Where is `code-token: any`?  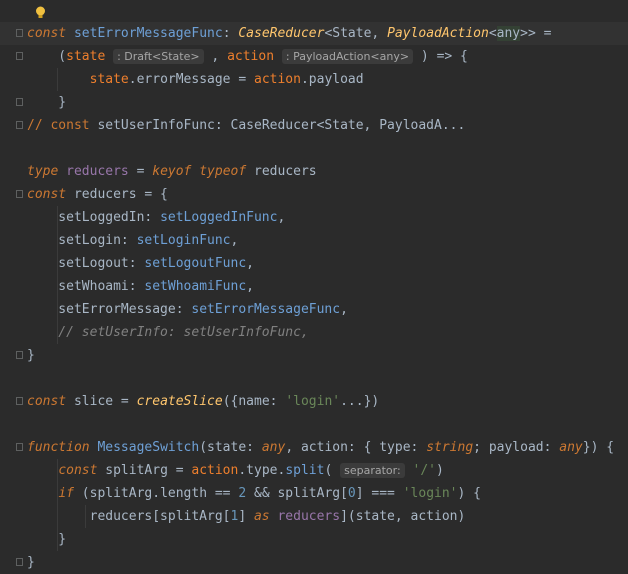
code-token: any is located at coordinates (508, 33).